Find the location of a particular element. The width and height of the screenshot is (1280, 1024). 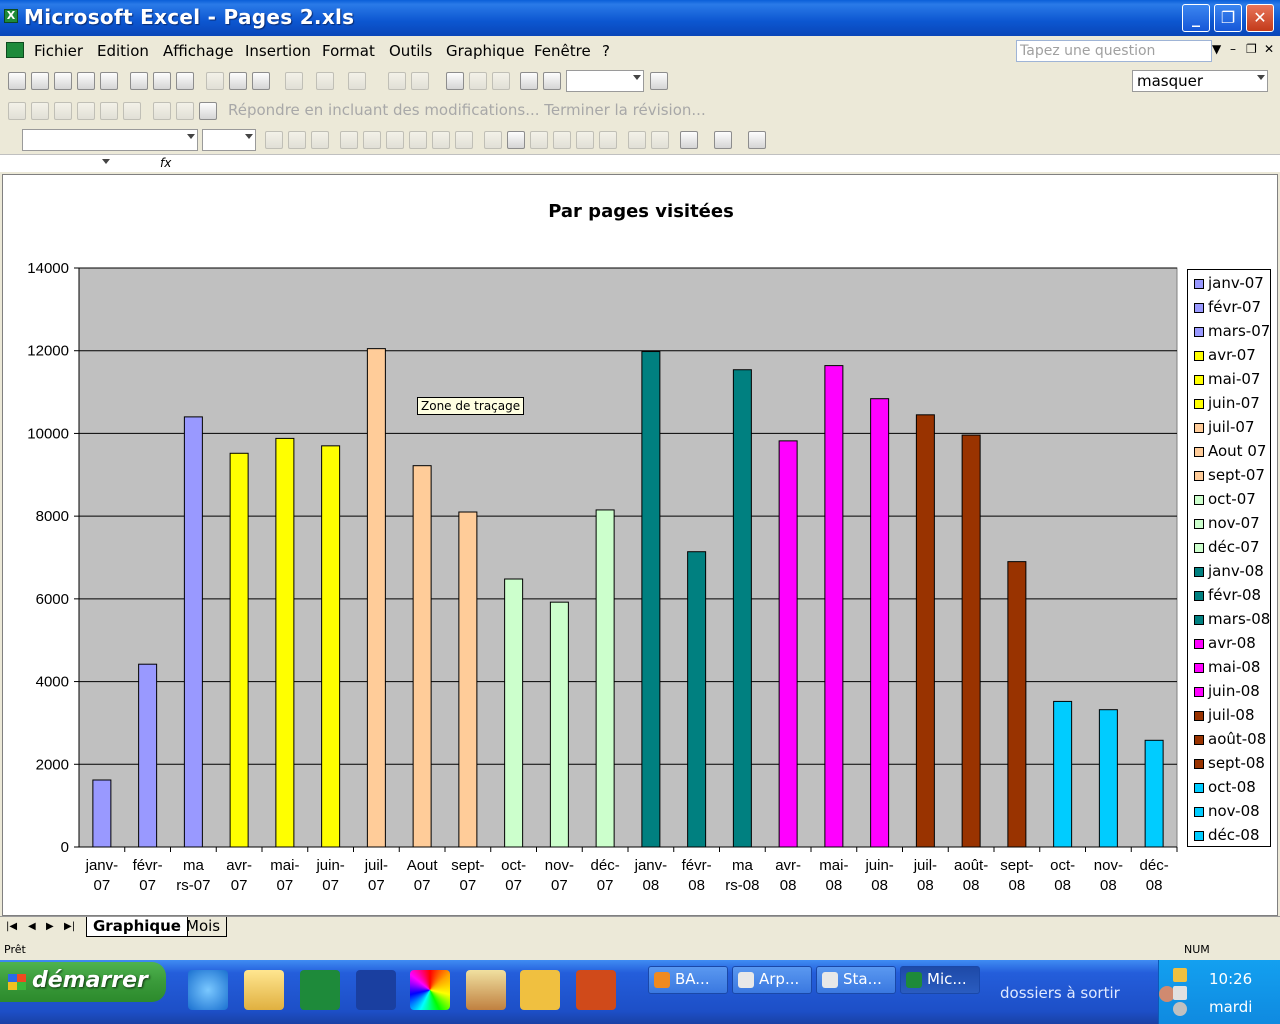

prev-sheet-icon: ◀ is located at coordinates (32, 926).